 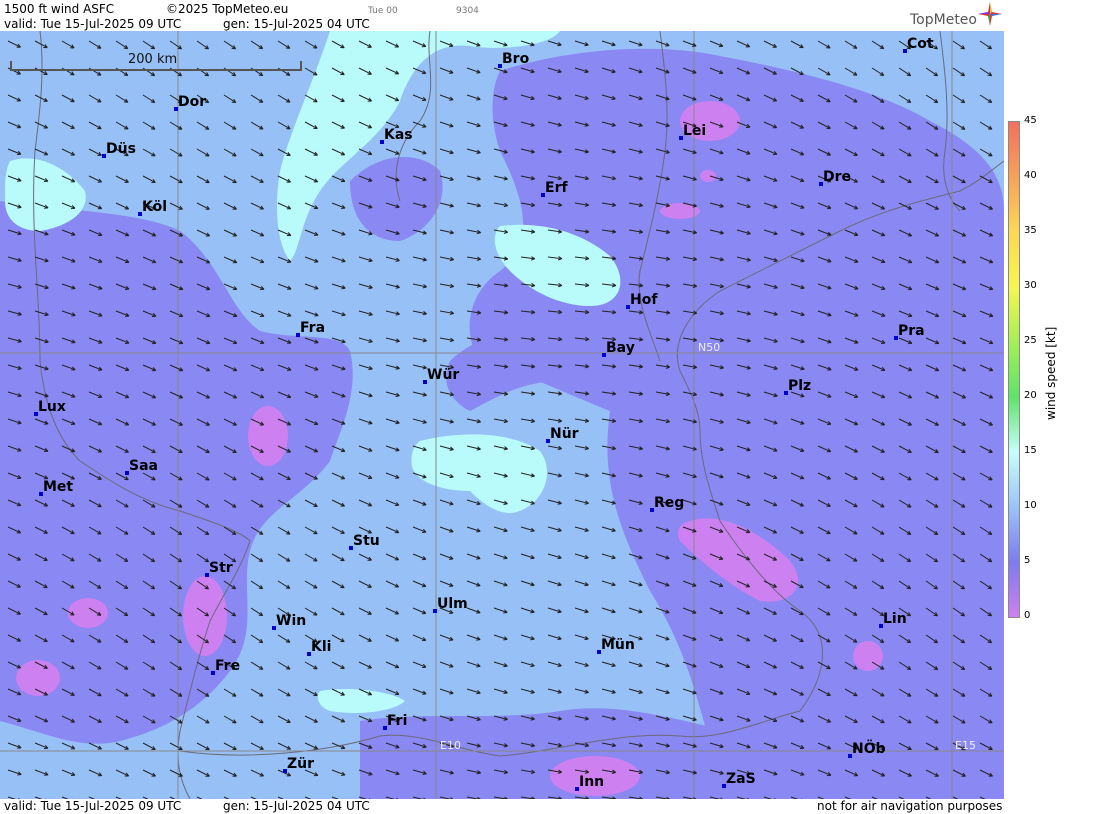 I want to click on city-label-hof: Hof, so click(x=644, y=300).